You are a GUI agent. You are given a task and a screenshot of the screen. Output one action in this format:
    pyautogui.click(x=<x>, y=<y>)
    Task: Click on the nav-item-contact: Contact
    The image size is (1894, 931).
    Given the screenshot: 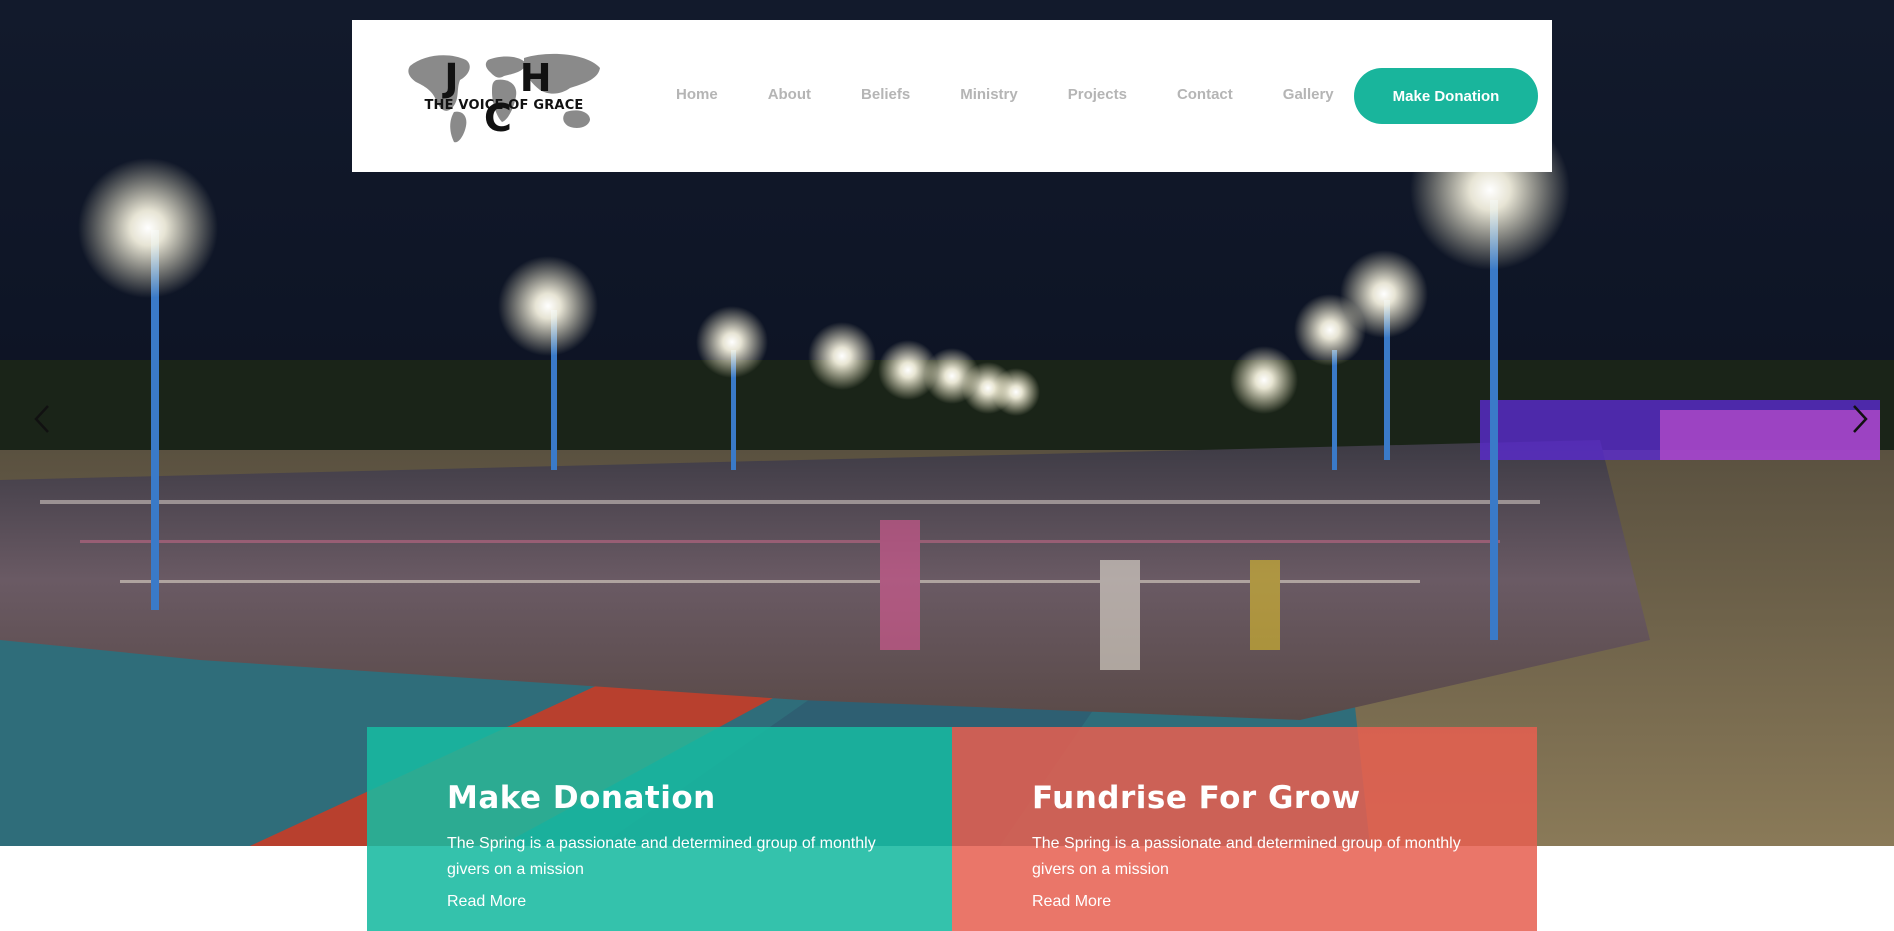 What is the action you would take?
    pyautogui.click(x=1205, y=98)
    